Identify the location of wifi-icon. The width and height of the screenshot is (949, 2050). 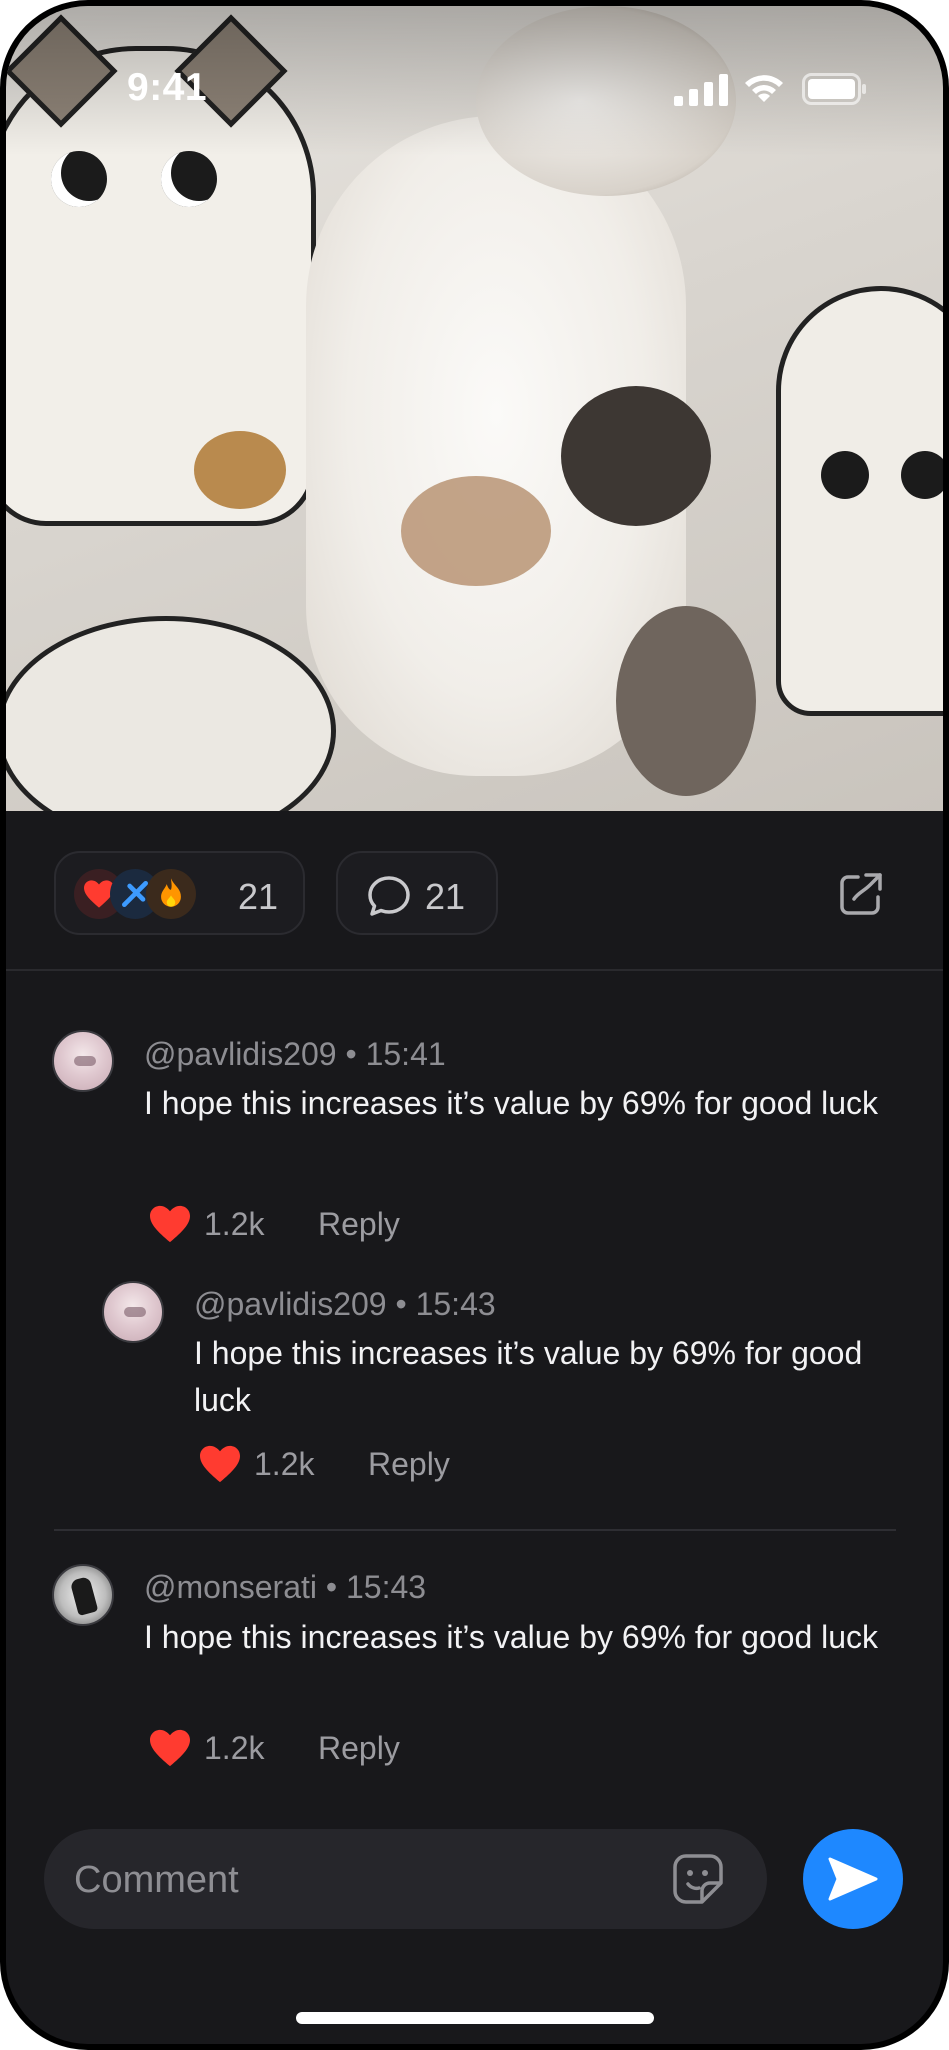
(764, 88).